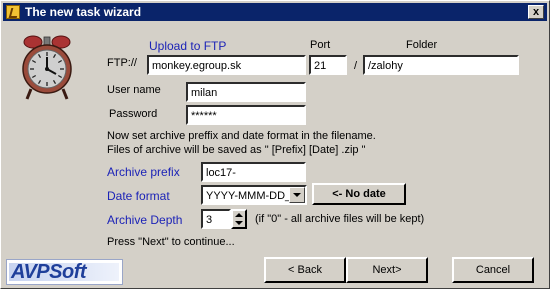 The image size is (550, 289). What do you see at coordinates (239, 219) in the screenshot?
I see `spinner-icon` at bounding box center [239, 219].